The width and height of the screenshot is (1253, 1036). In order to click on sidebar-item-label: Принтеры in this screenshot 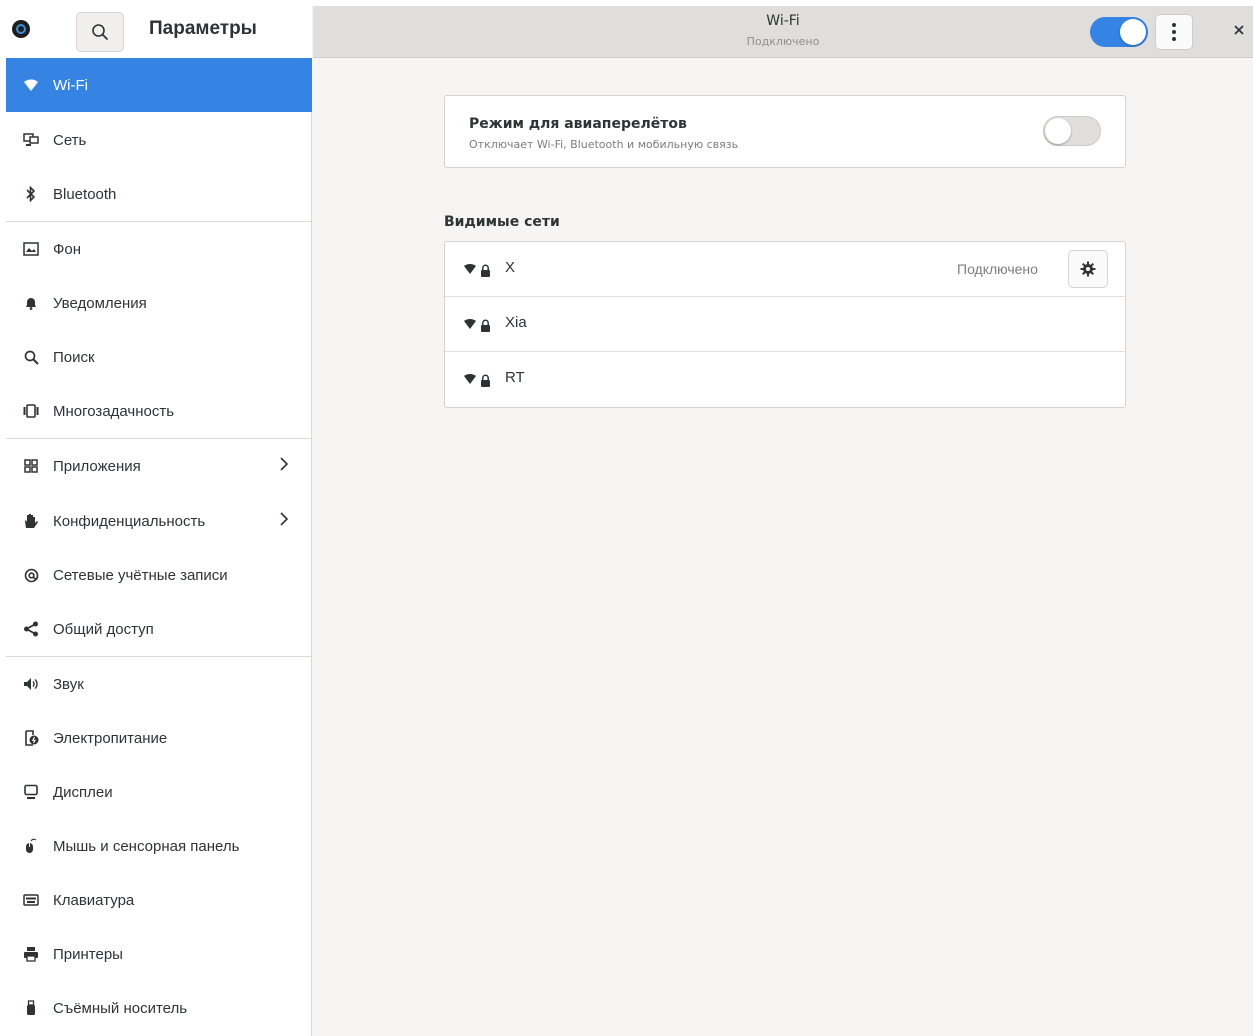, I will do `click(88, 954)`.